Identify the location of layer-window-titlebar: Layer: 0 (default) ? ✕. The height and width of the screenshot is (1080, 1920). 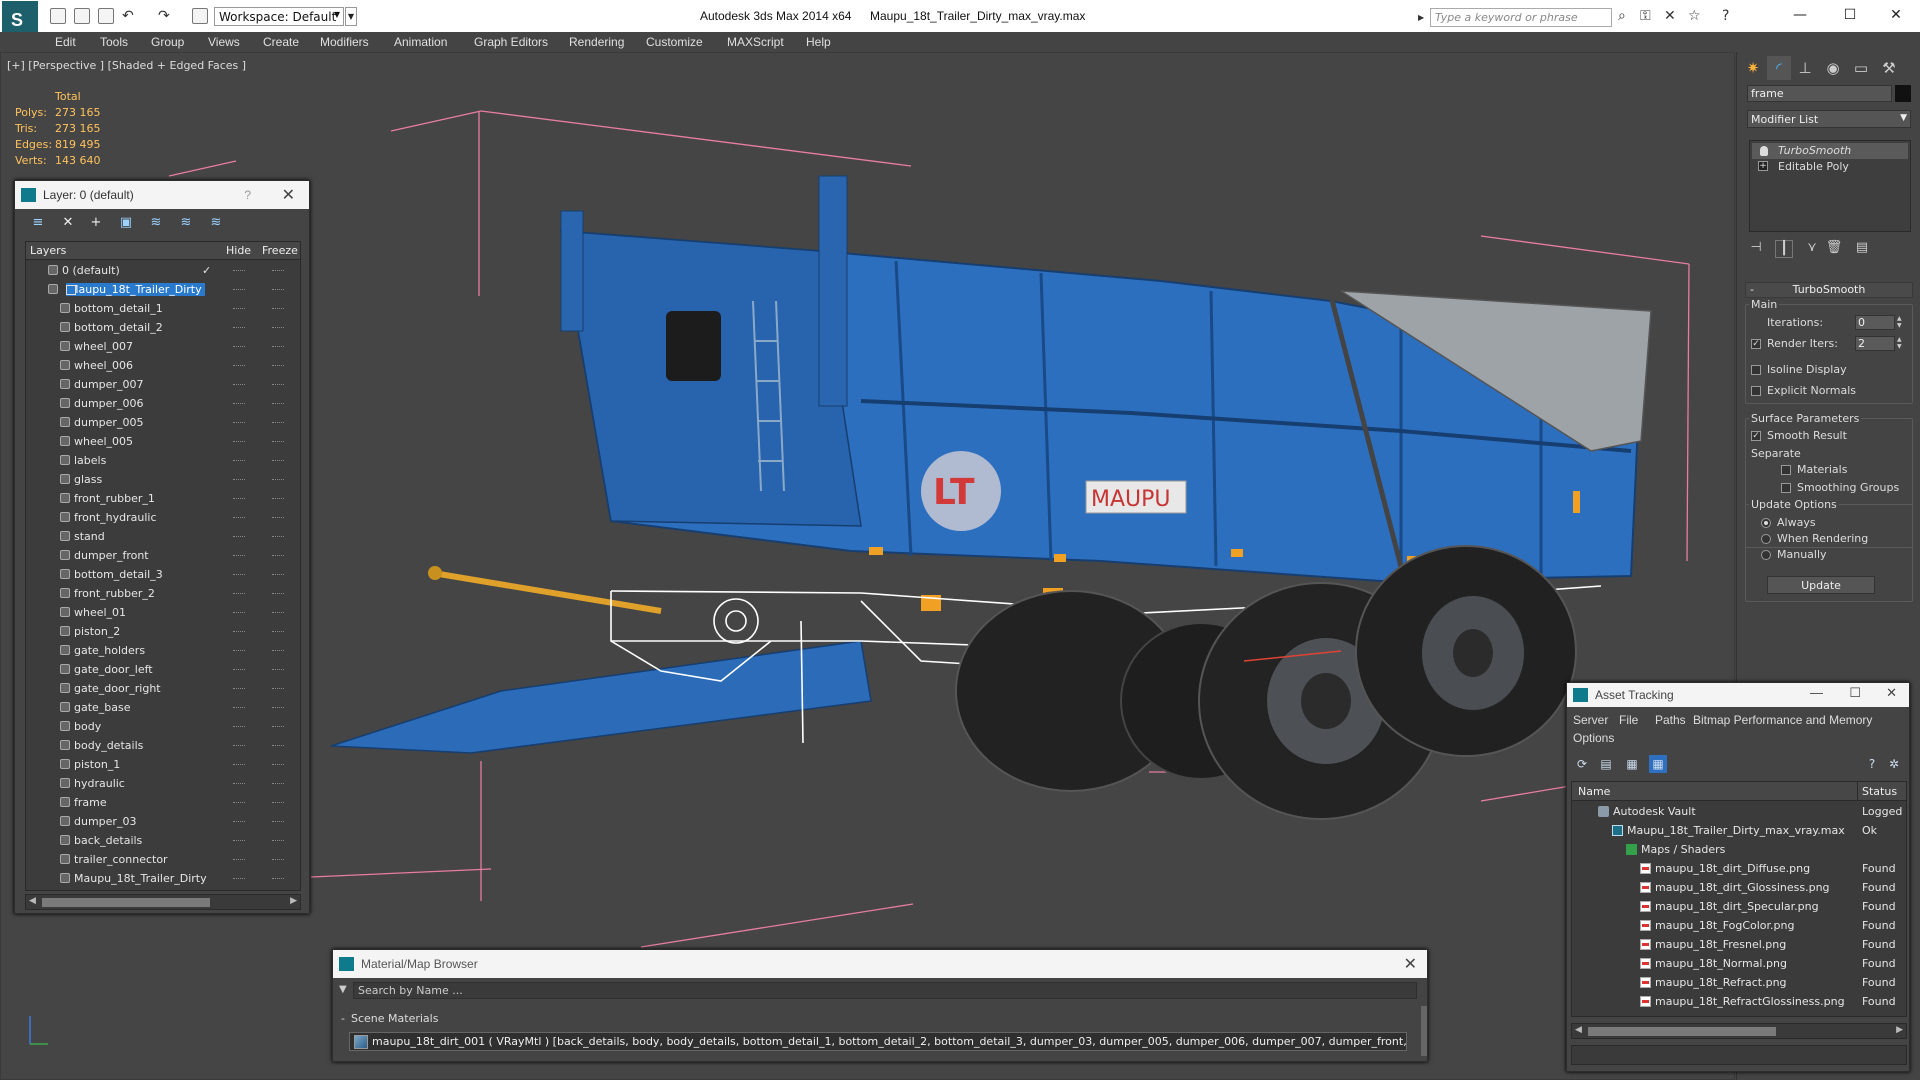
(162, 195).